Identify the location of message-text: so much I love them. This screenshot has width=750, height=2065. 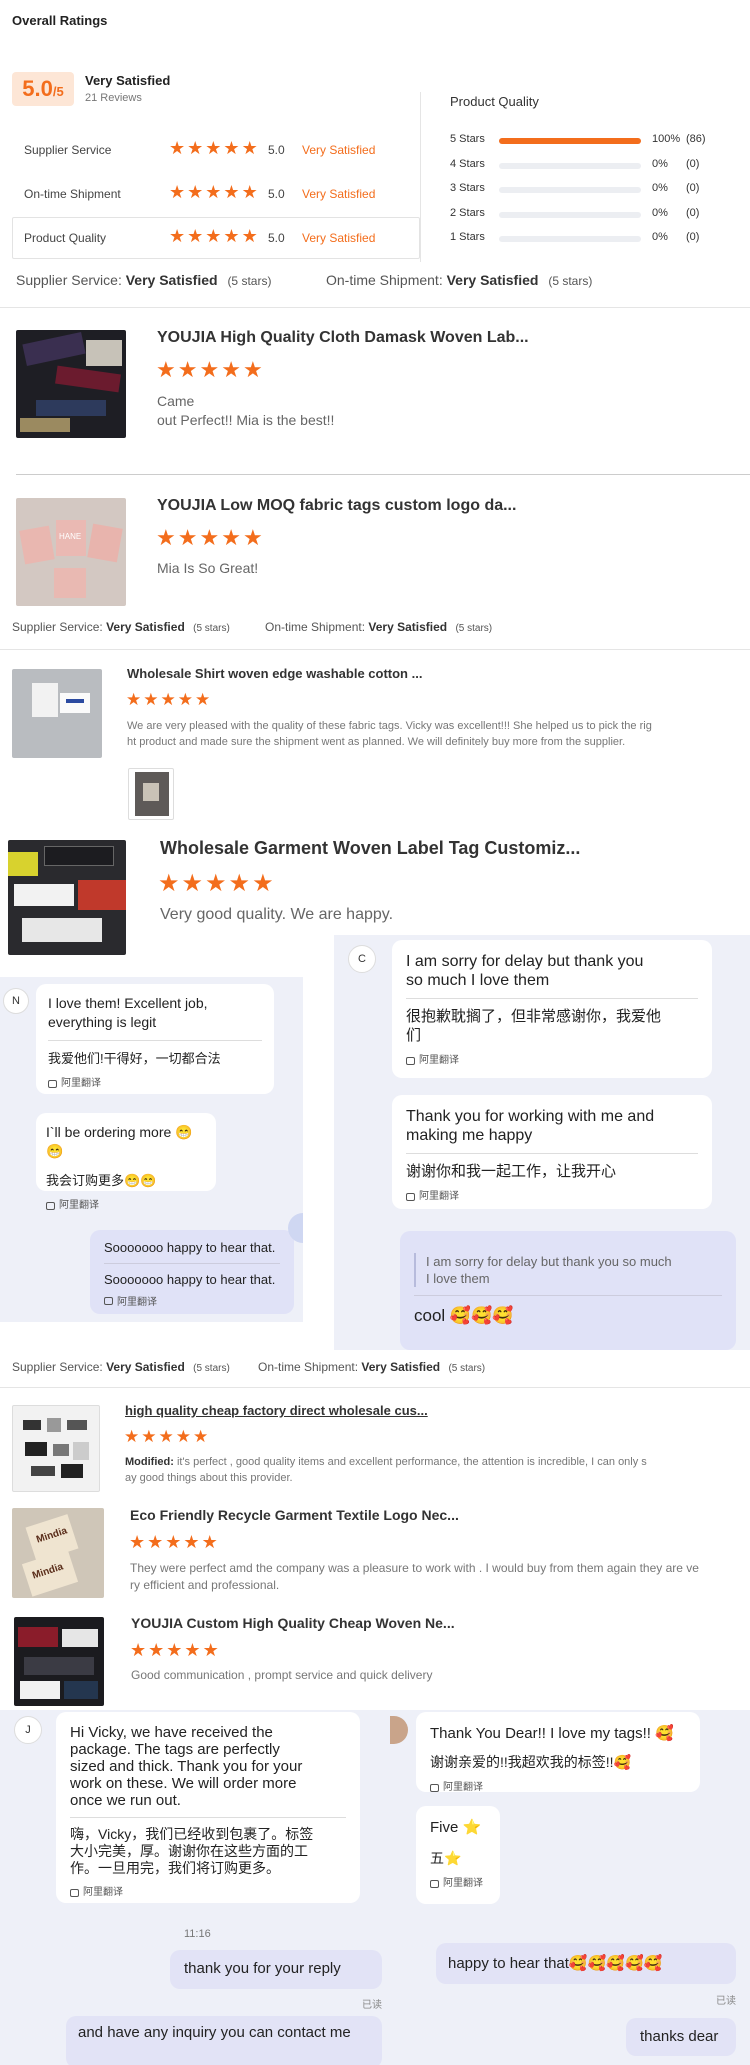
(478, 980).